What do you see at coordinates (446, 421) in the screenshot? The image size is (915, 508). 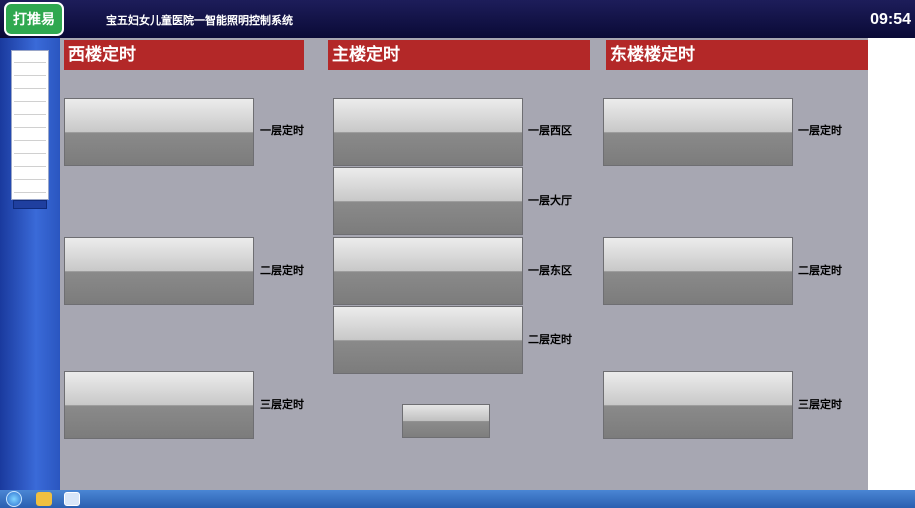 I see `demo-button` at bounding box center [446, 421].